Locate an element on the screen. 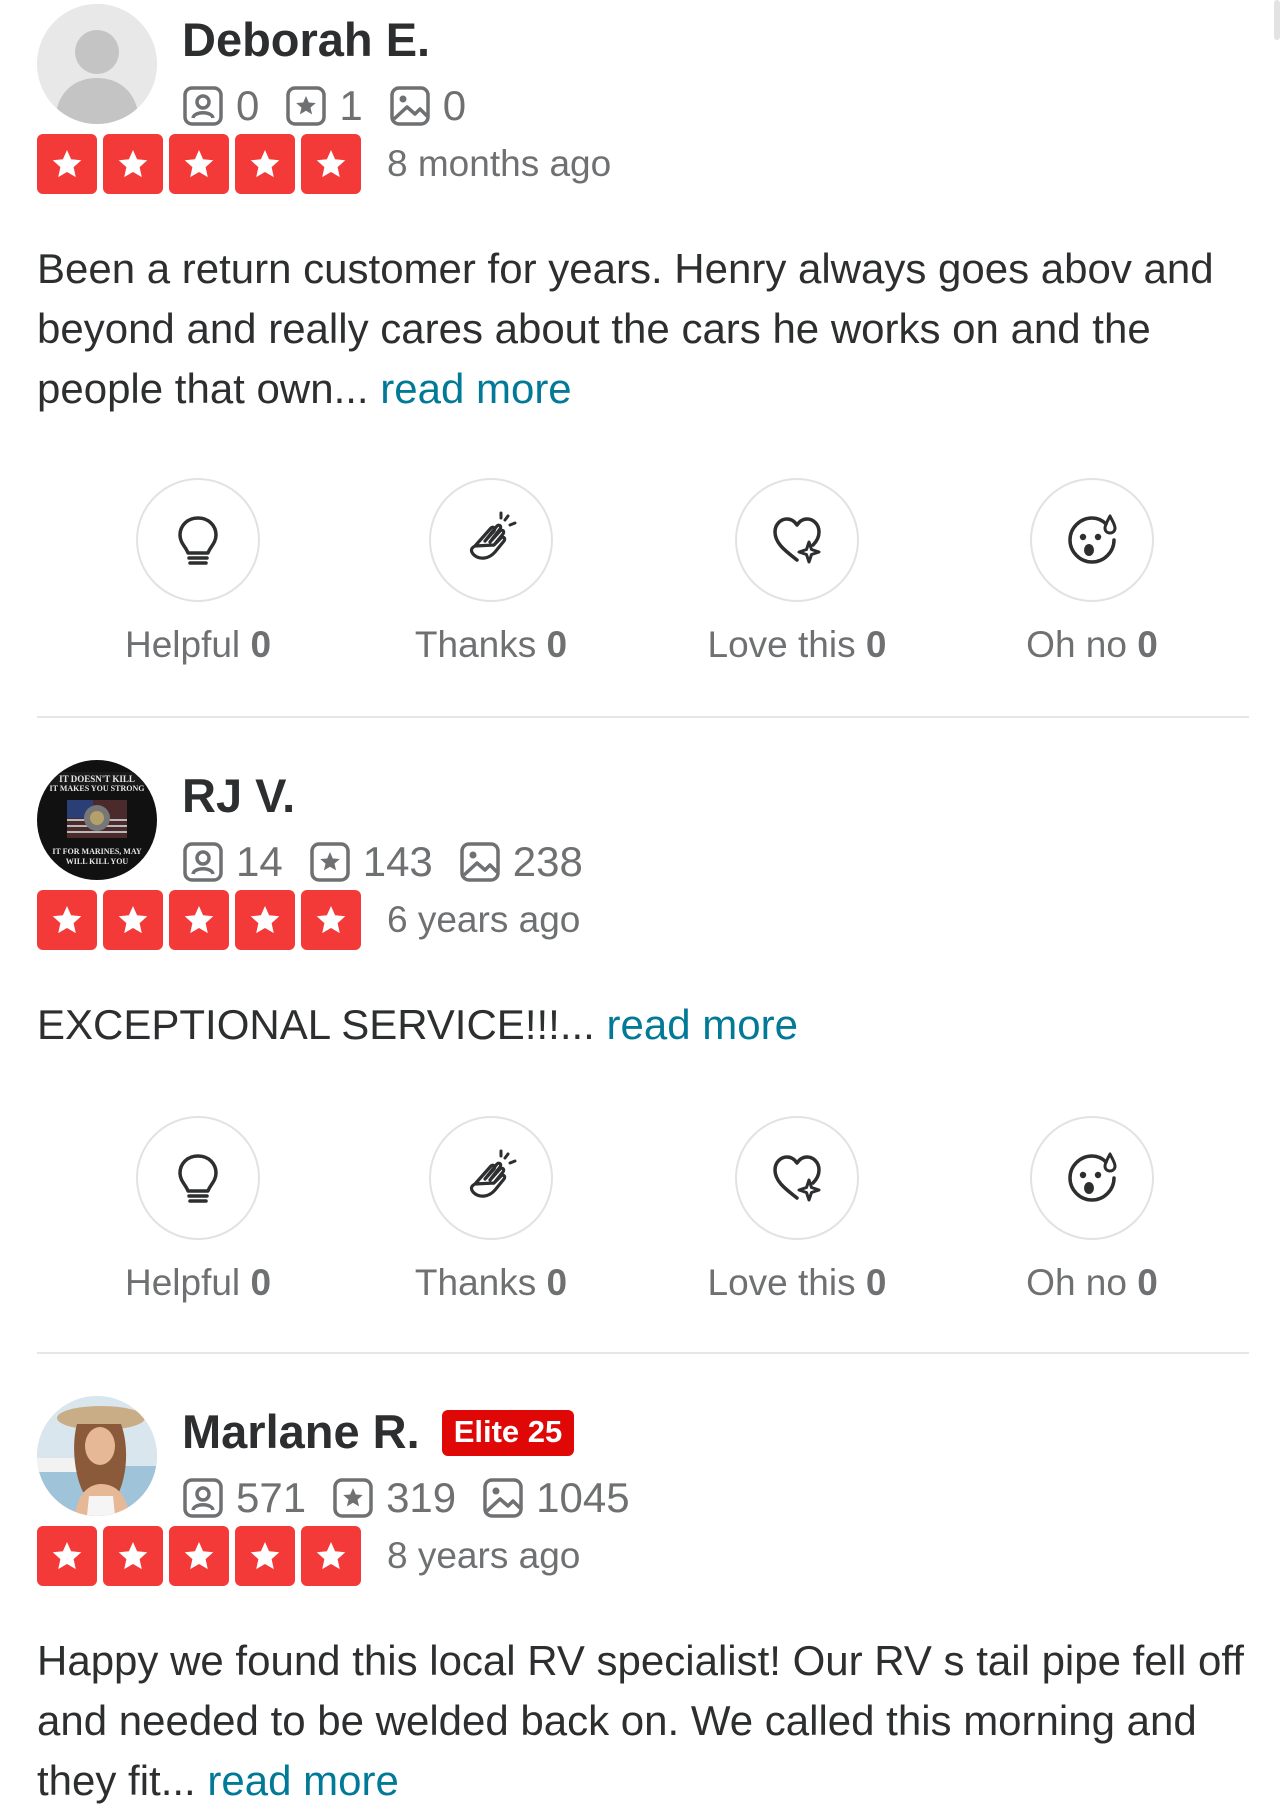 This screenshot has width=1284, height=1811. reviewer-stats: 0 1 0 is located at coordinates (337, 105).